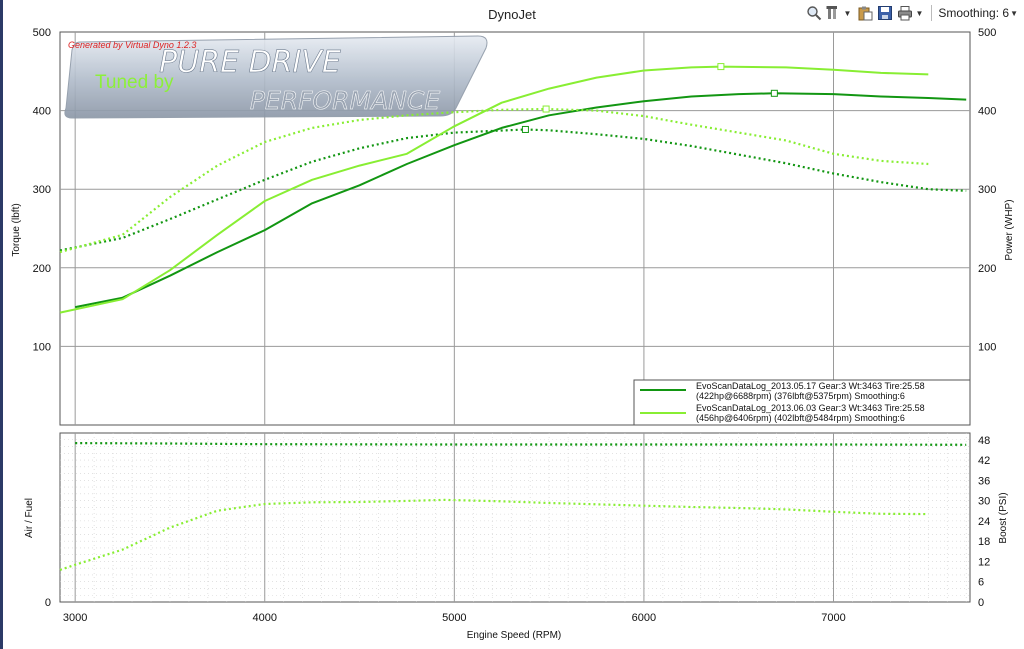 This screenshot has height=649, width=1024. Describe the element at coordinates (1003, 517) in the screenshot. I see `y2-axis-title-boost: Boost (PSI)` at that location.